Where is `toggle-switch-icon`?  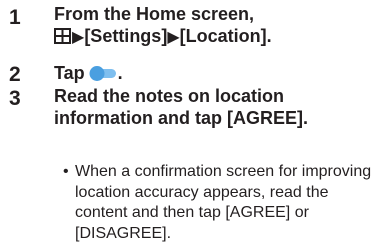
toggle-switch-icon is located at coordinates (103, 75).